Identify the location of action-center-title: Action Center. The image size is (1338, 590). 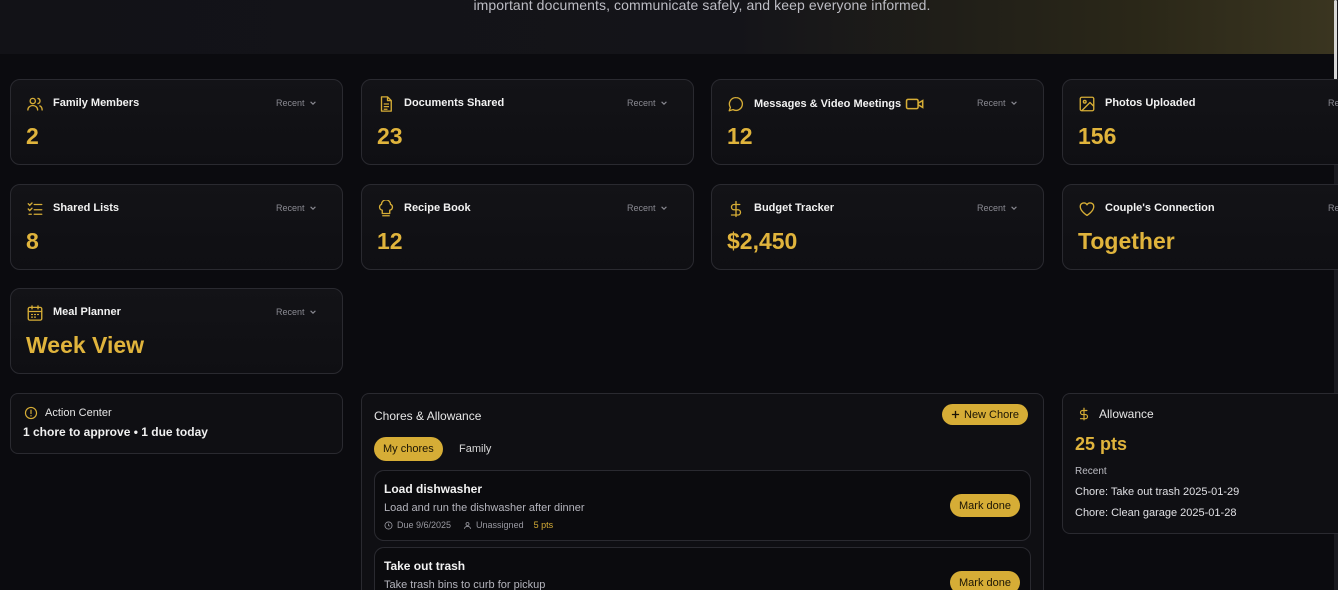
(78, 413).